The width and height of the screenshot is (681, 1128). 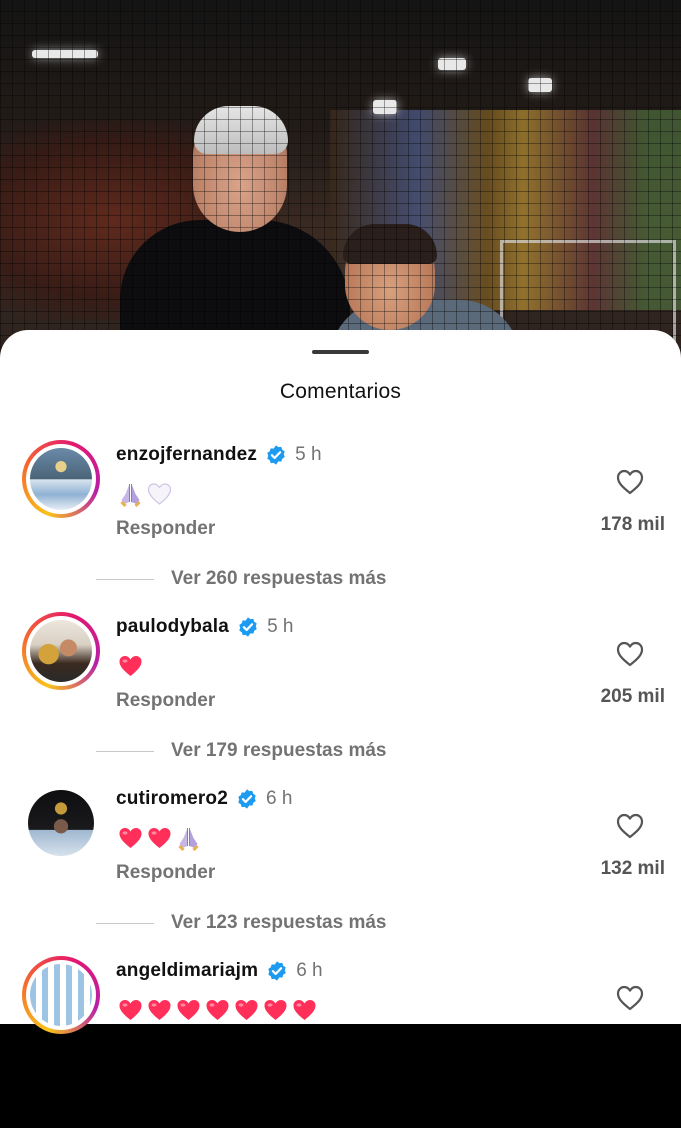 I want to click on view-replies-label: Ver 260 respuestas más, so click(x=279, y=578).